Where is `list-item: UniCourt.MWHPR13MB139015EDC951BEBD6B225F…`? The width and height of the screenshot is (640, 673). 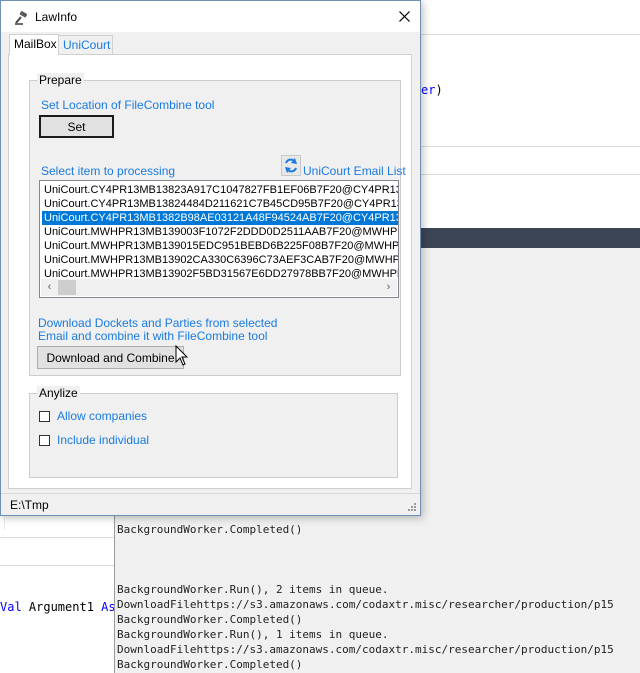 list-item: UniCourt.MWHPR13MB139015EDC951BEBD6B225F… is located at coordinates (220, 246).